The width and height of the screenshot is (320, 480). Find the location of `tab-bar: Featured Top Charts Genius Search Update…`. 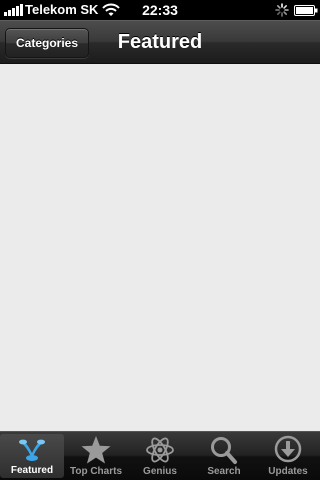

tab-bar: Featured Top Charts Genius Search Update… is located at coordinates (160, 455).